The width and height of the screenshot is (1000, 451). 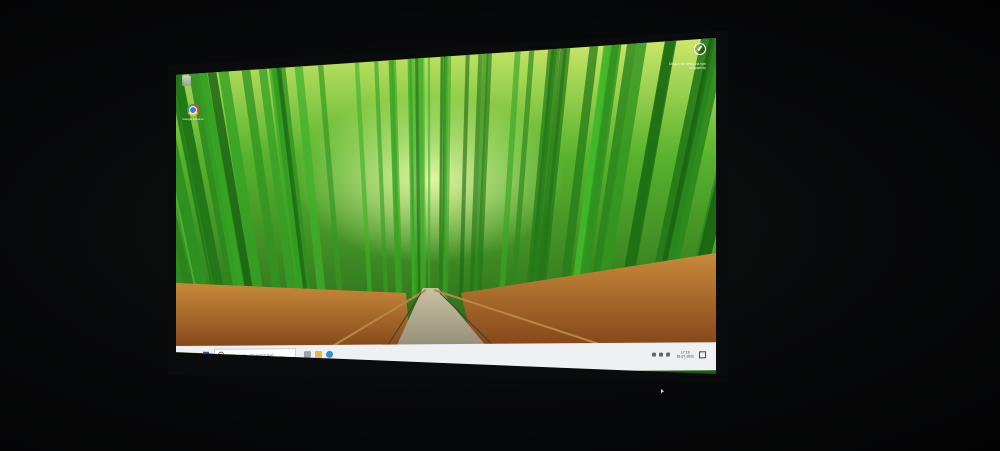 I want to click on recycle-bin-icon, so click(x=186, y=81).